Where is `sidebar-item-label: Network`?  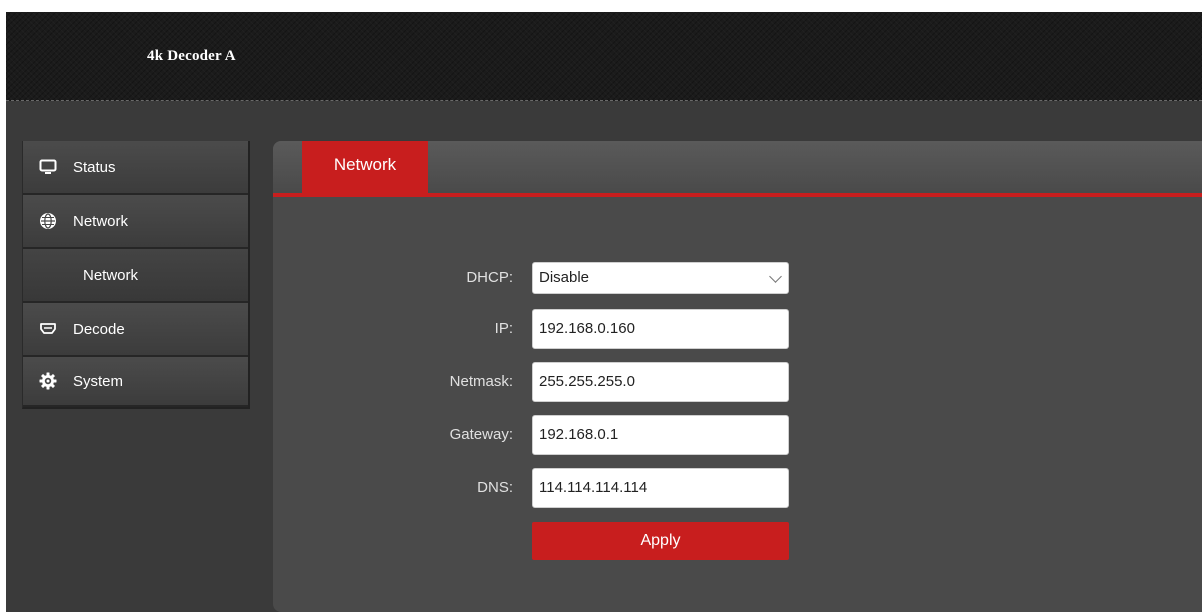
sidebar-item-label: Network is located at coordinates (101, 221).